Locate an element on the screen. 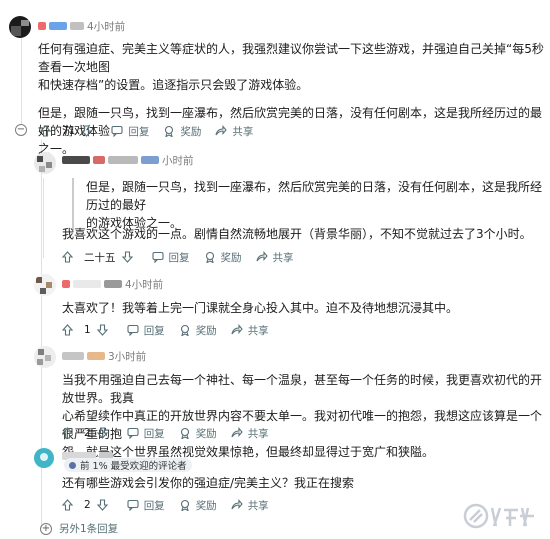 This screenshot has width=550, height=539. collapse-icon: − is located at coordinates (21, 130).